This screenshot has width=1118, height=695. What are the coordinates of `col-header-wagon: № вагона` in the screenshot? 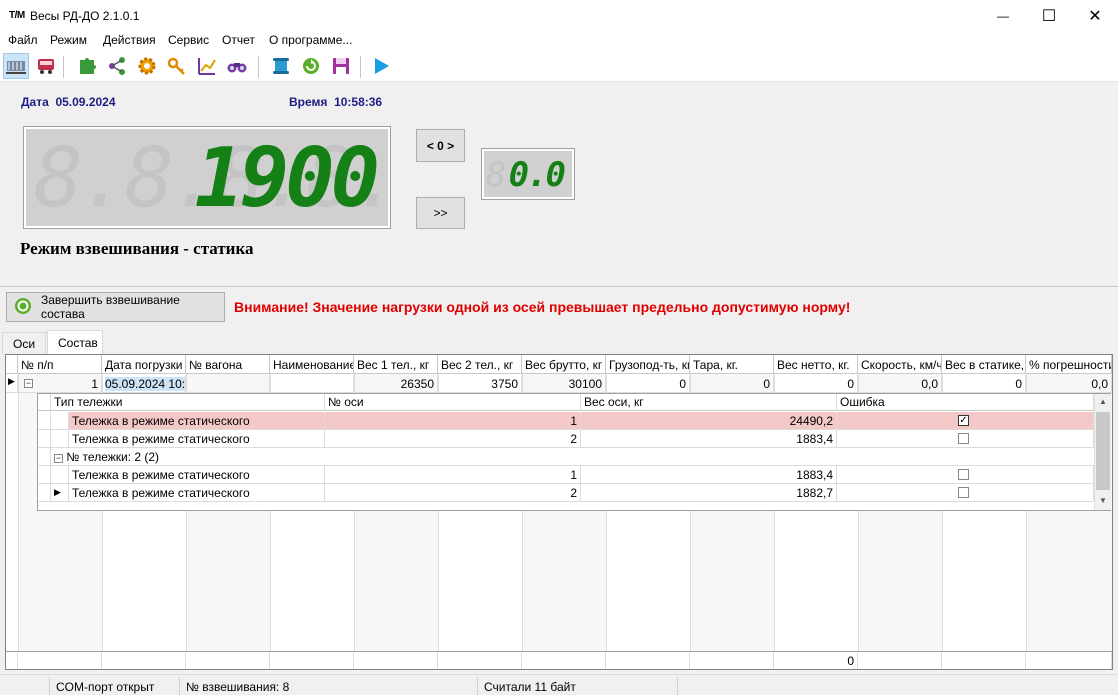 It's located at (228, 364).